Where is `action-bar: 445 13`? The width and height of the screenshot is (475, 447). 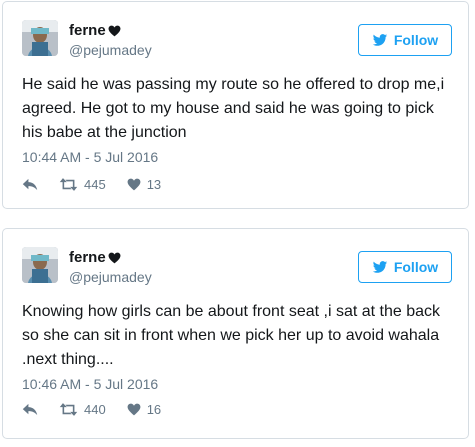 action-bar: 445 13 is located at coordinates (102, 184).